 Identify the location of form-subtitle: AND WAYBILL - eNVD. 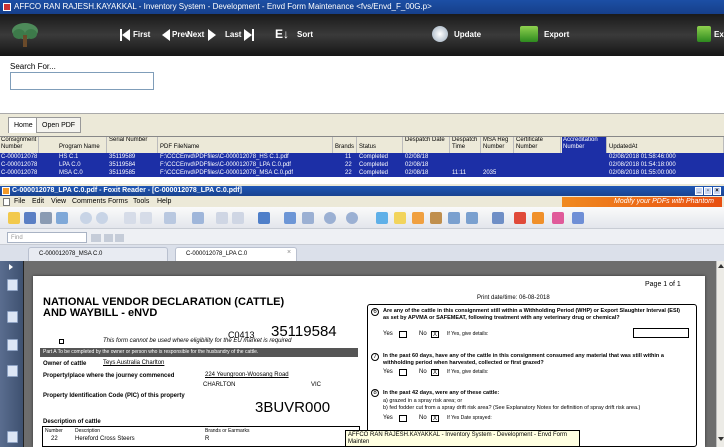
(100, 313).